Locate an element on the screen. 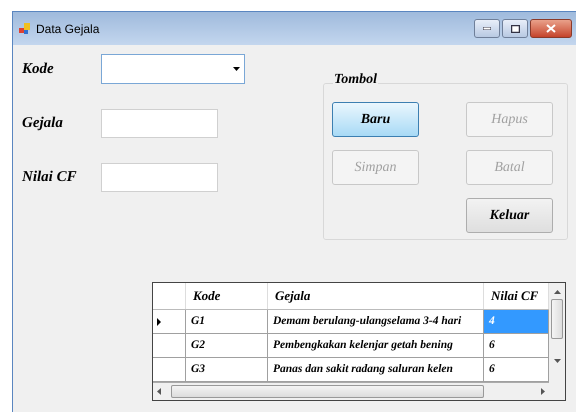 The width and height of the screenshot is (576, 412). maximize-button is located at coordinates (515, 28).